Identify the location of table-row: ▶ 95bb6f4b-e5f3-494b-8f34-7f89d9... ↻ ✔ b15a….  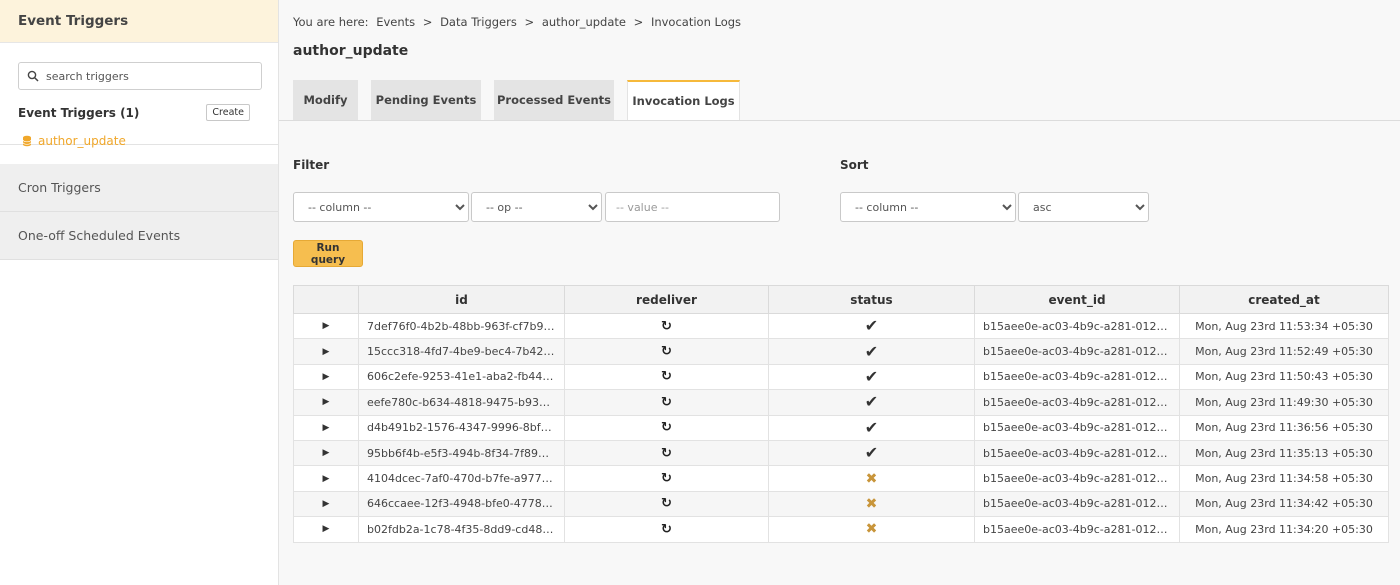
(841, 453).